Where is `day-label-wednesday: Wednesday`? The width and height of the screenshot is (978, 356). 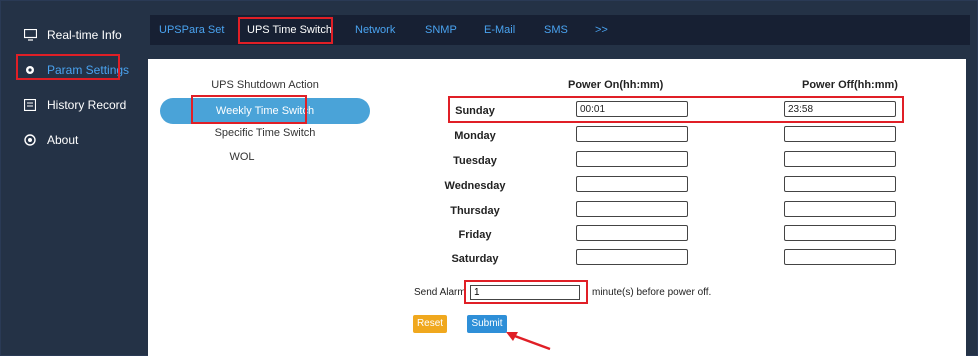 day-label-wednesday: Wednesday is located at coordinates (475, 186).